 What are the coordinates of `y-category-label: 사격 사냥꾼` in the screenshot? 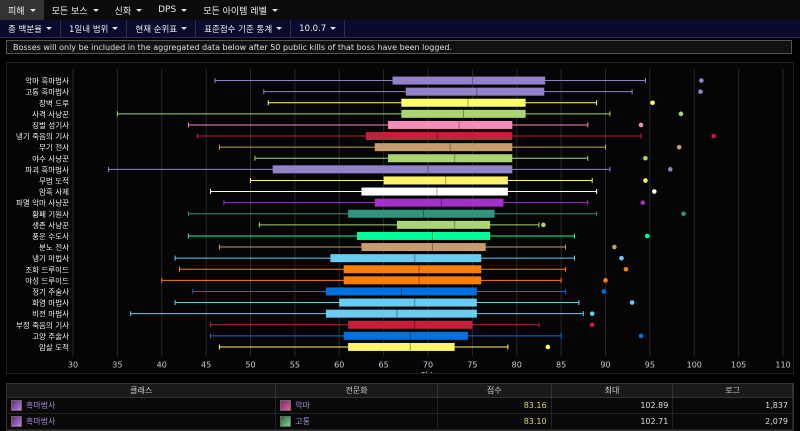 It's located at (50, 114).